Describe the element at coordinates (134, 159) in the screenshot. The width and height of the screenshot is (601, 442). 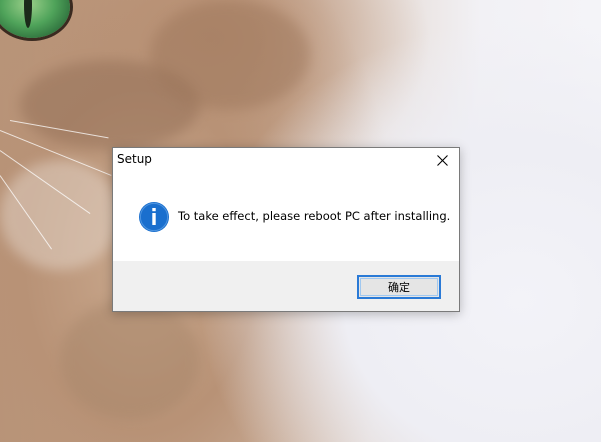
I see `dialog-title: Setup` at that location.